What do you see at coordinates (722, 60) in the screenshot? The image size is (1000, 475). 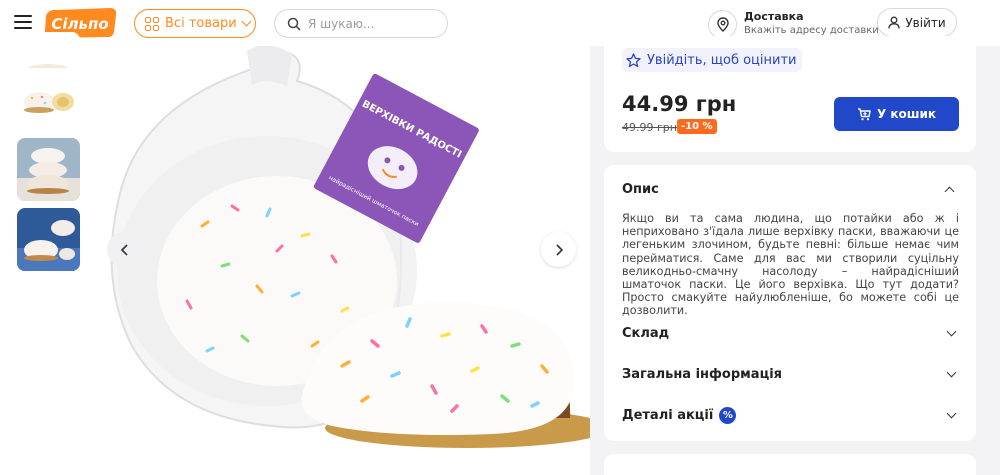 I see `rate-label: Увійдіть, щоб оцінити` at bounding box center [722, 60].